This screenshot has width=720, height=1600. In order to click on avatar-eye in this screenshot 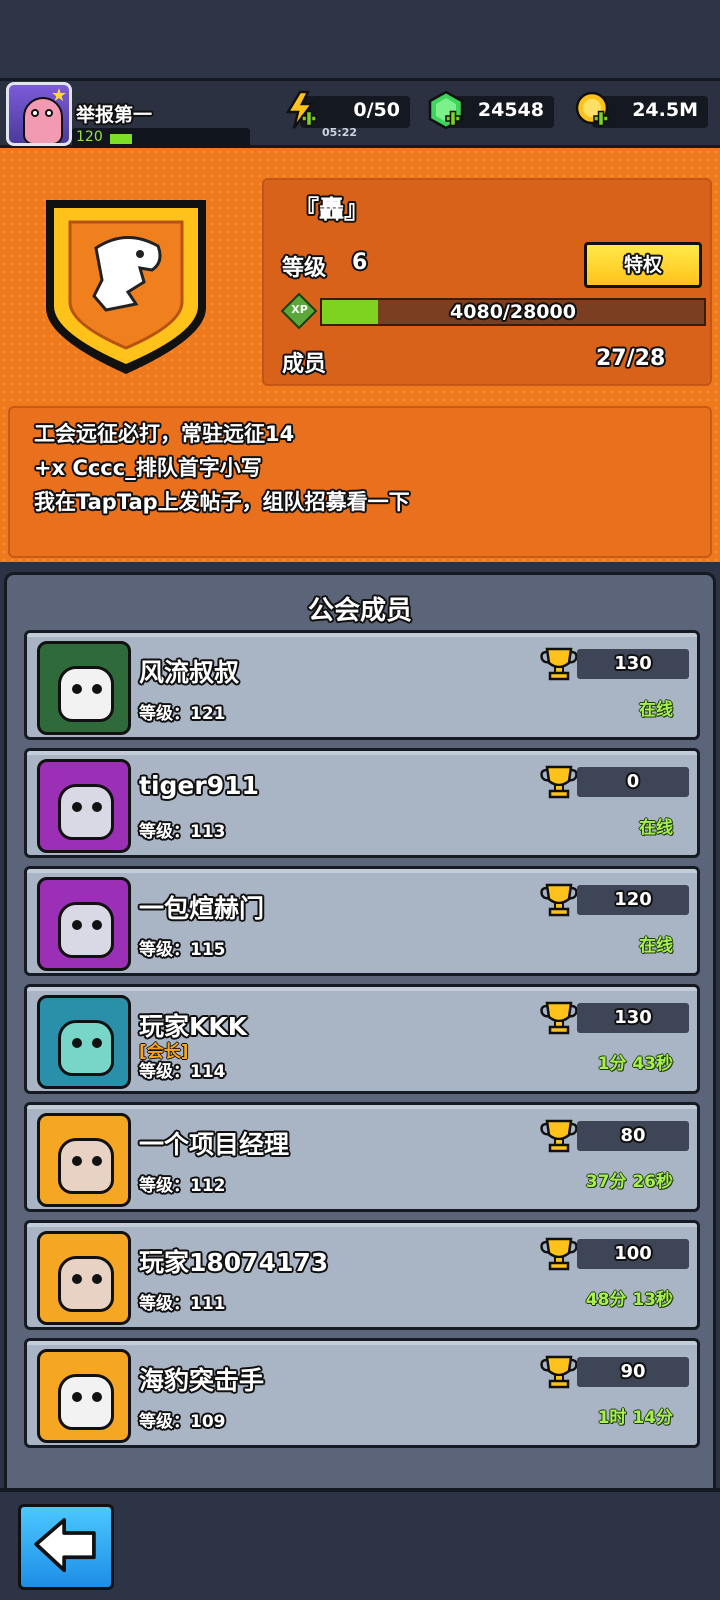, I will do `click(49, 113)`.